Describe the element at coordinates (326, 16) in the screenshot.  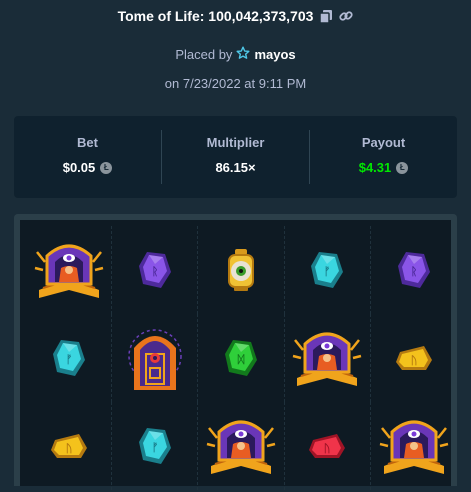
I see `copy-icon` at that location.